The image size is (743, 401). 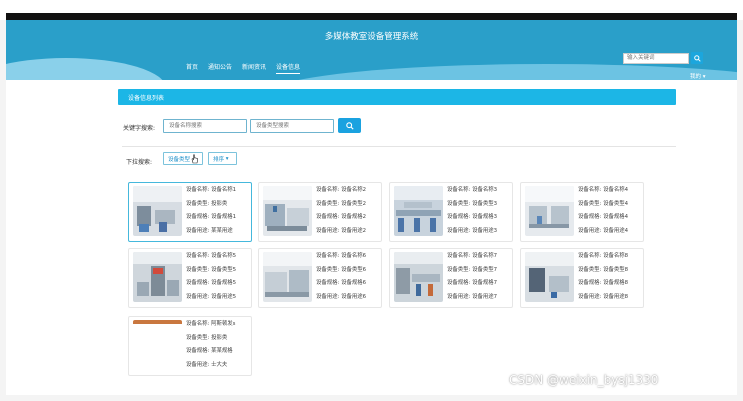 What do you see at coordinates (472, 256) in the screenshot?
I see `device-name: 设备名称: 设备名称7` at bounding box center [472, 256].